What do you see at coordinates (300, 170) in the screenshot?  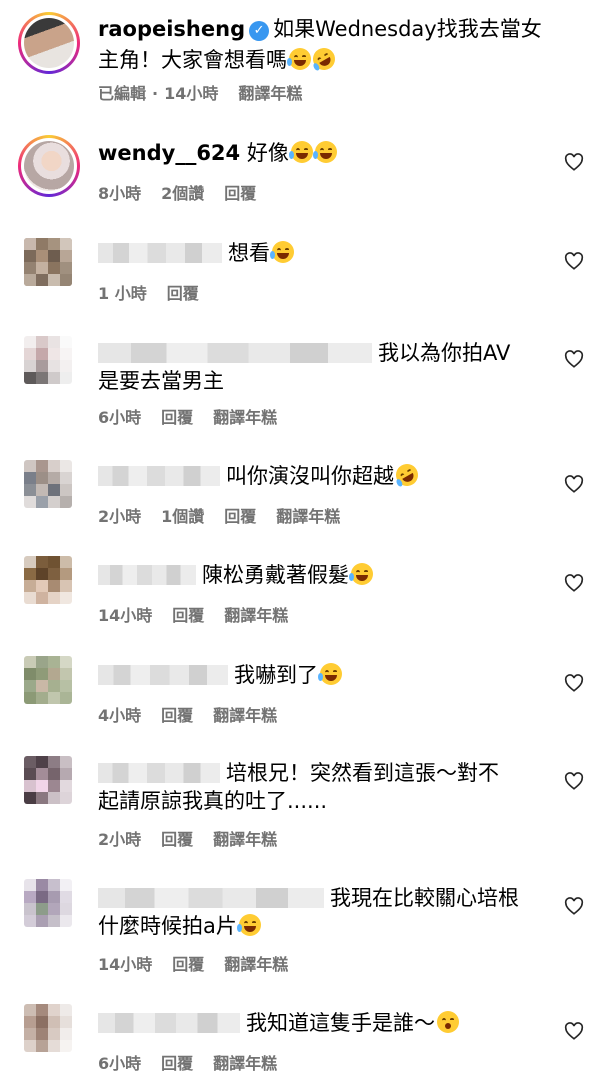 I see `comment-item: wendy__624 好像 8小時 2個讚 回覆` at bounding box center [300, 170].